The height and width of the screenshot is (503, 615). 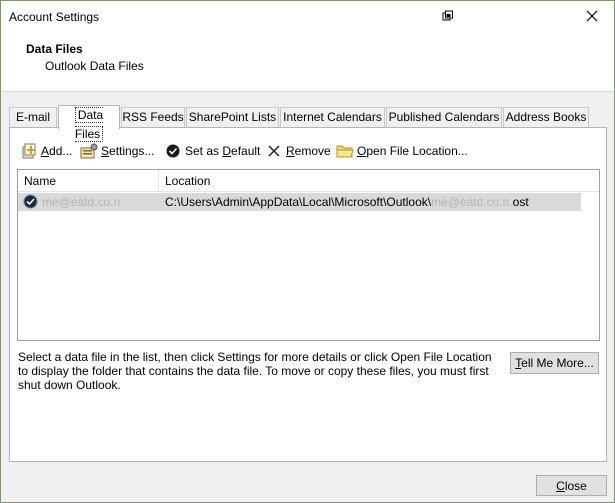 What do you see at coordinates (307, 62) in the screenshot?
I see `dialog-header: Data Files Outlook Data Files` at bounding box center [307, 62].